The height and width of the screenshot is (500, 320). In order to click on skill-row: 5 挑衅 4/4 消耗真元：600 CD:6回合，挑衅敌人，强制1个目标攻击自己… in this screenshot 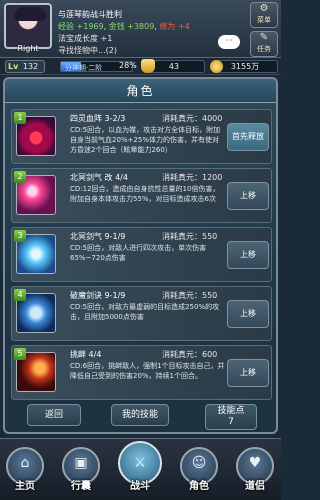, I will do `click(141, 372)`.